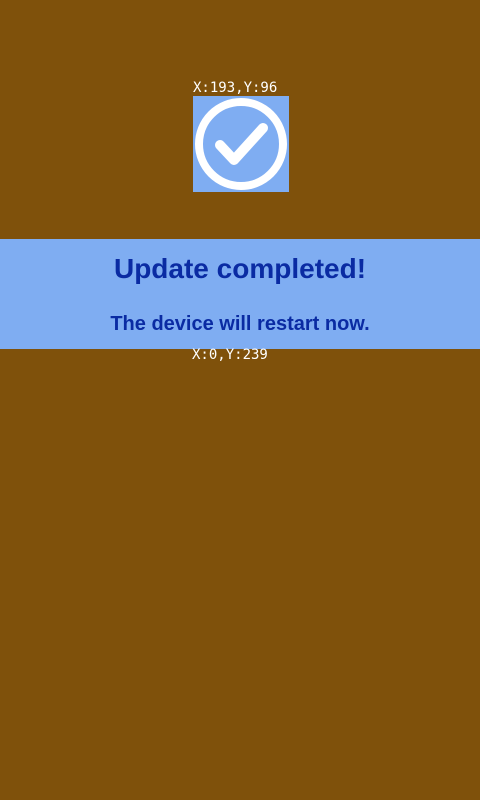 The height and width of the screenshot is (800, 480). I want to click on update-complete-icon-tile, so click(241, 144).